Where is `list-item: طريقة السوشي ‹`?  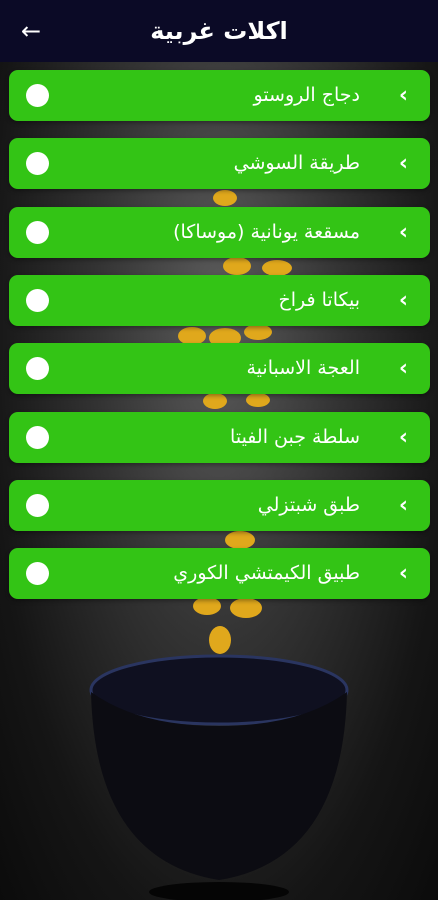
list-item: طريقة السوشي ‹ is located at coordinates (219, 163).